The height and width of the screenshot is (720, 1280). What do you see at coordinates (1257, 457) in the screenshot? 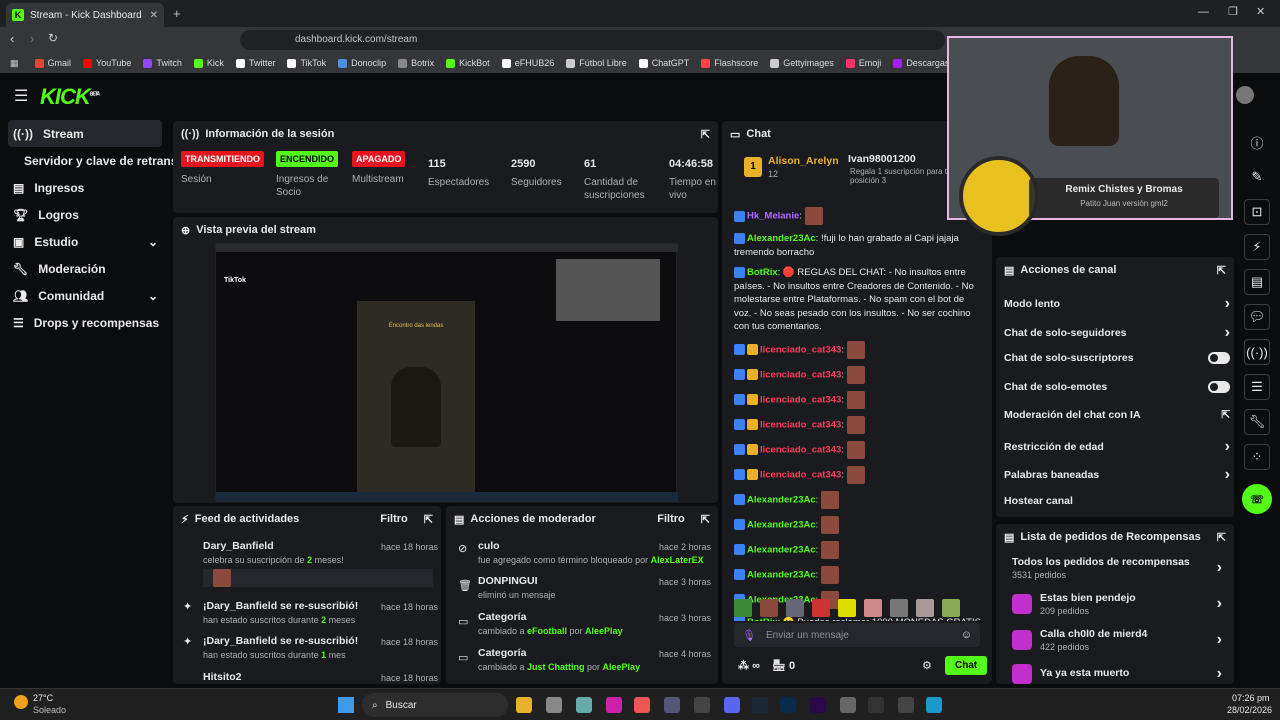
I see `widgets-icon: ⁘` at bounding box center [1257, 457].